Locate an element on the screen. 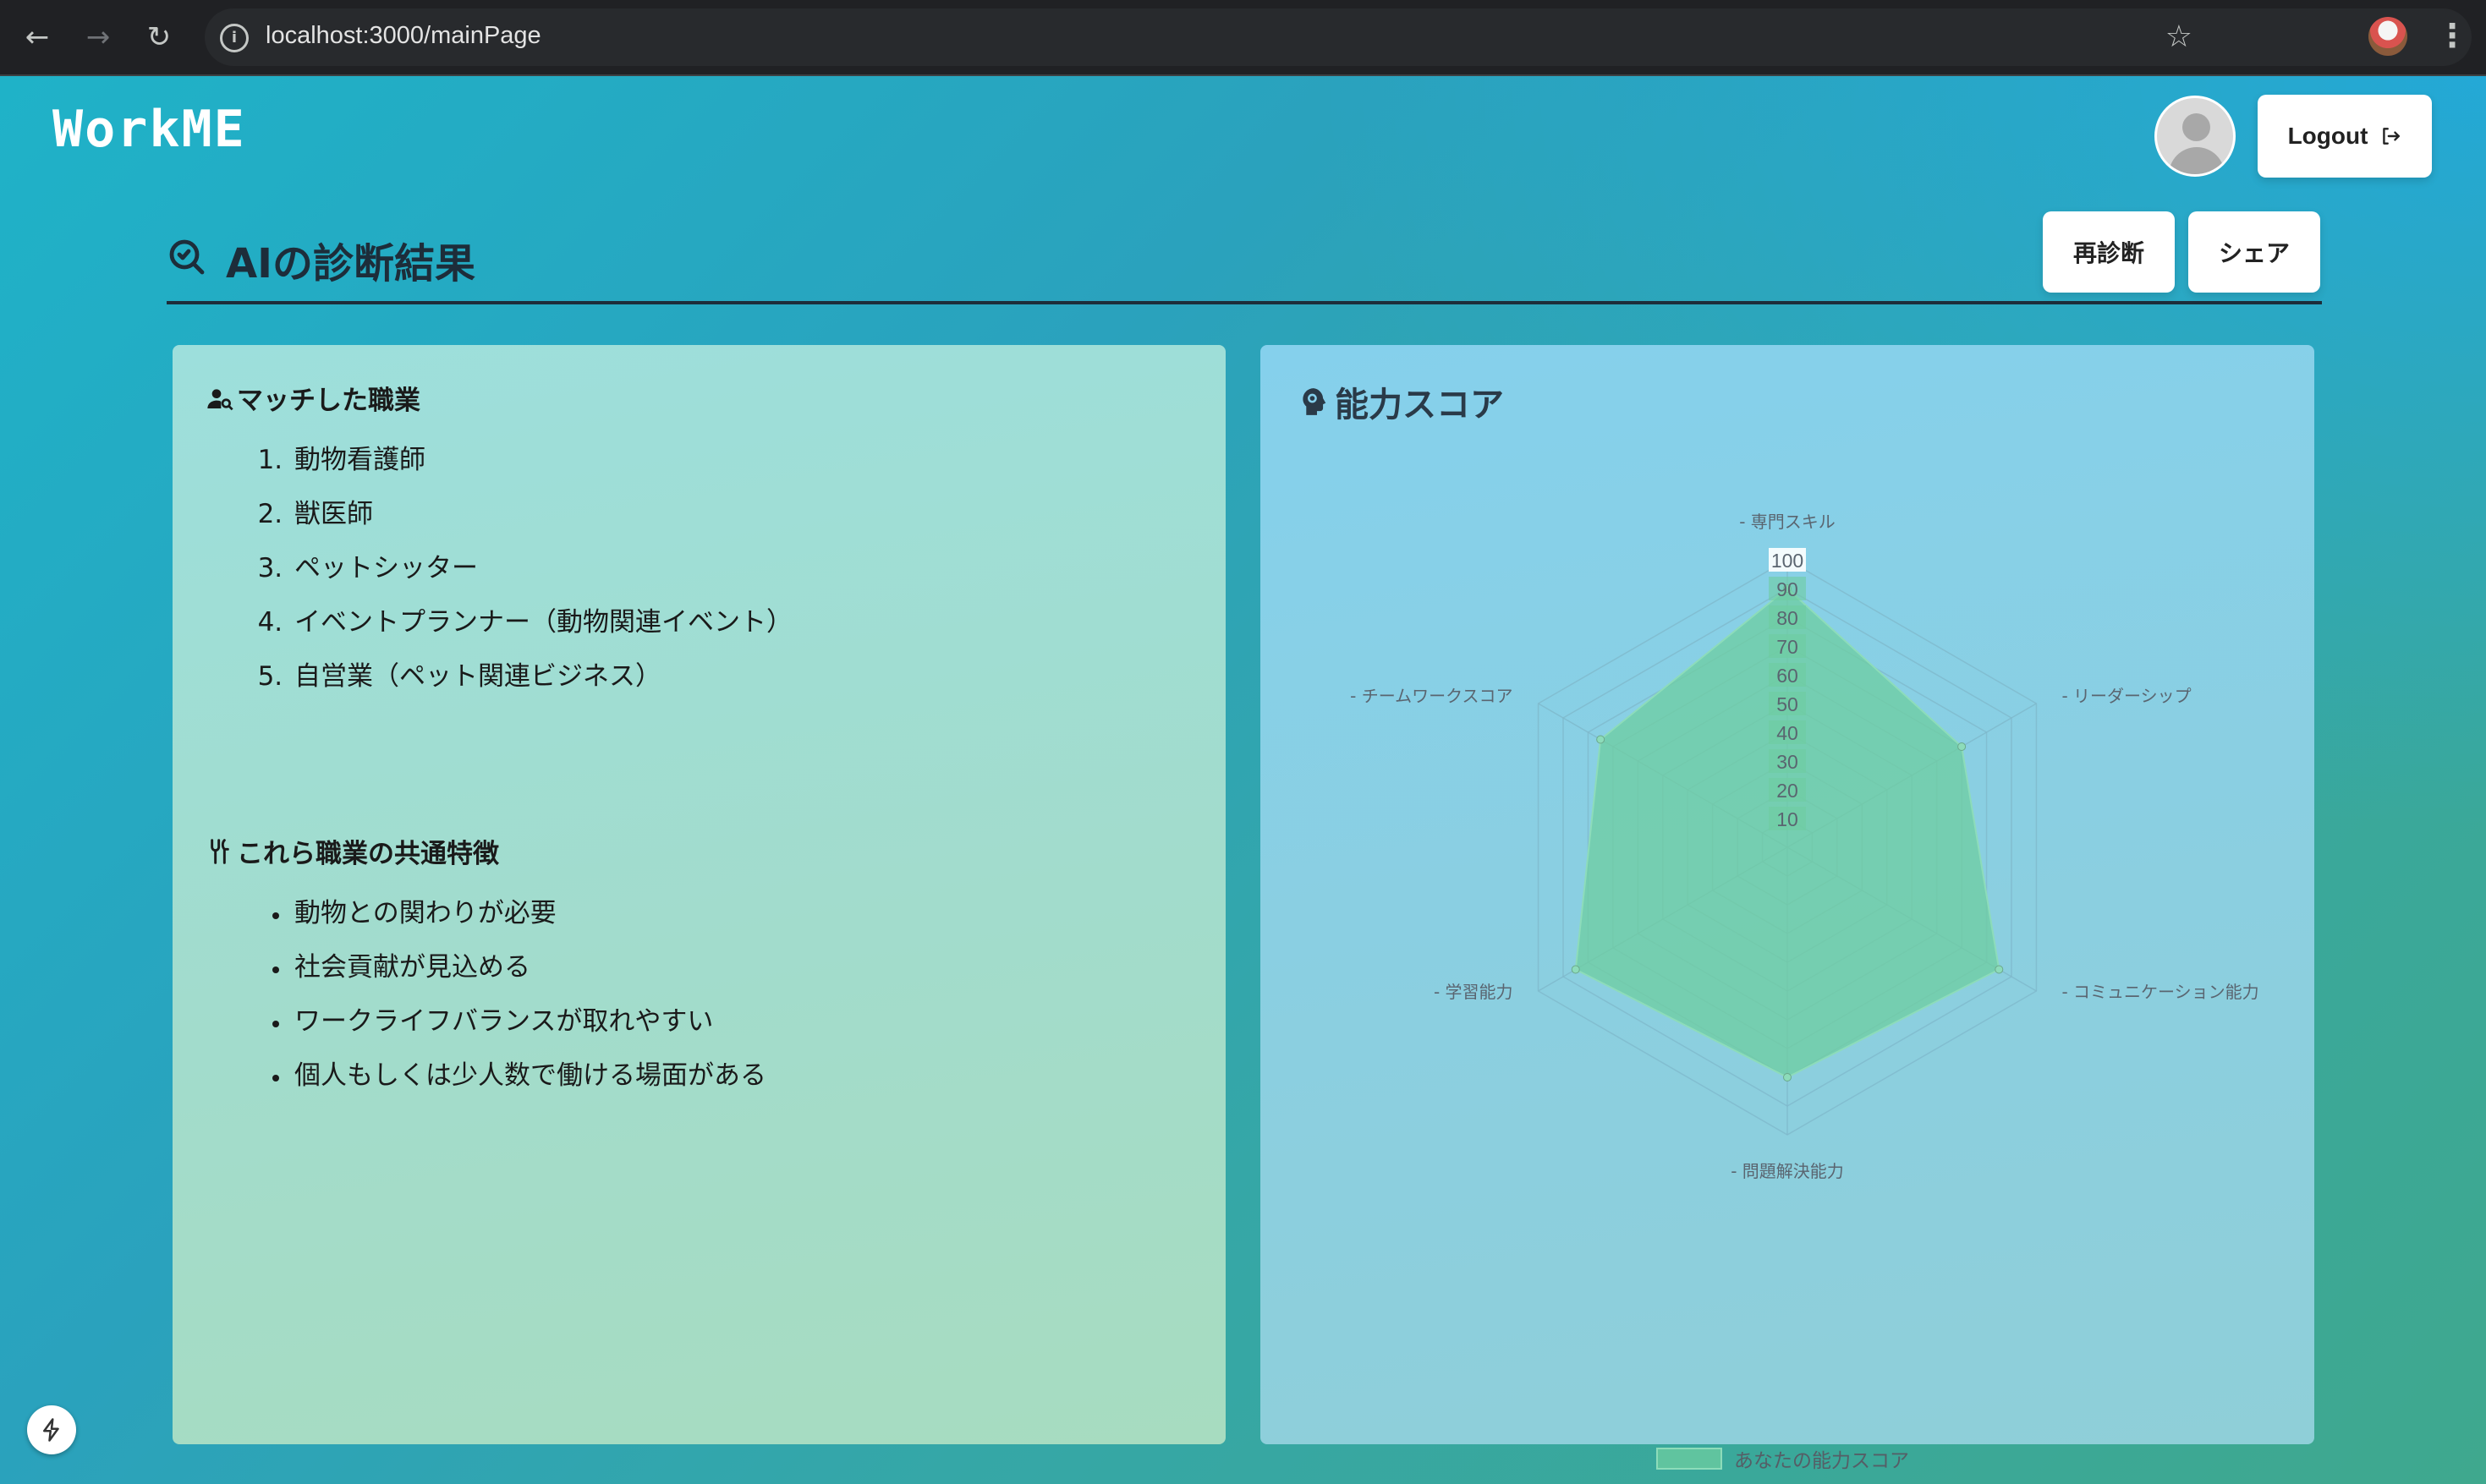  url-text: localhost:3000/mainPage is located at coordinates (403, 36).